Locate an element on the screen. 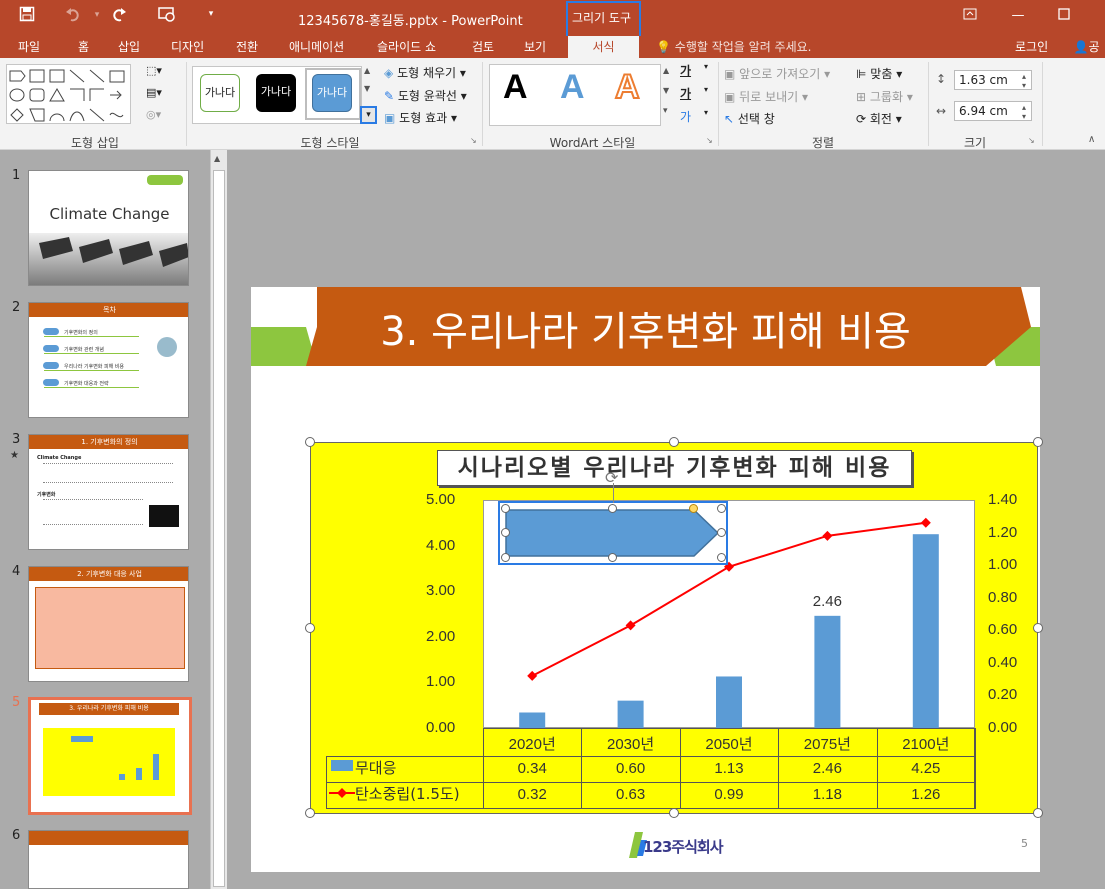 The image size is (1105, 889). tab-format: 서식 is located at coordinates (603, 47).